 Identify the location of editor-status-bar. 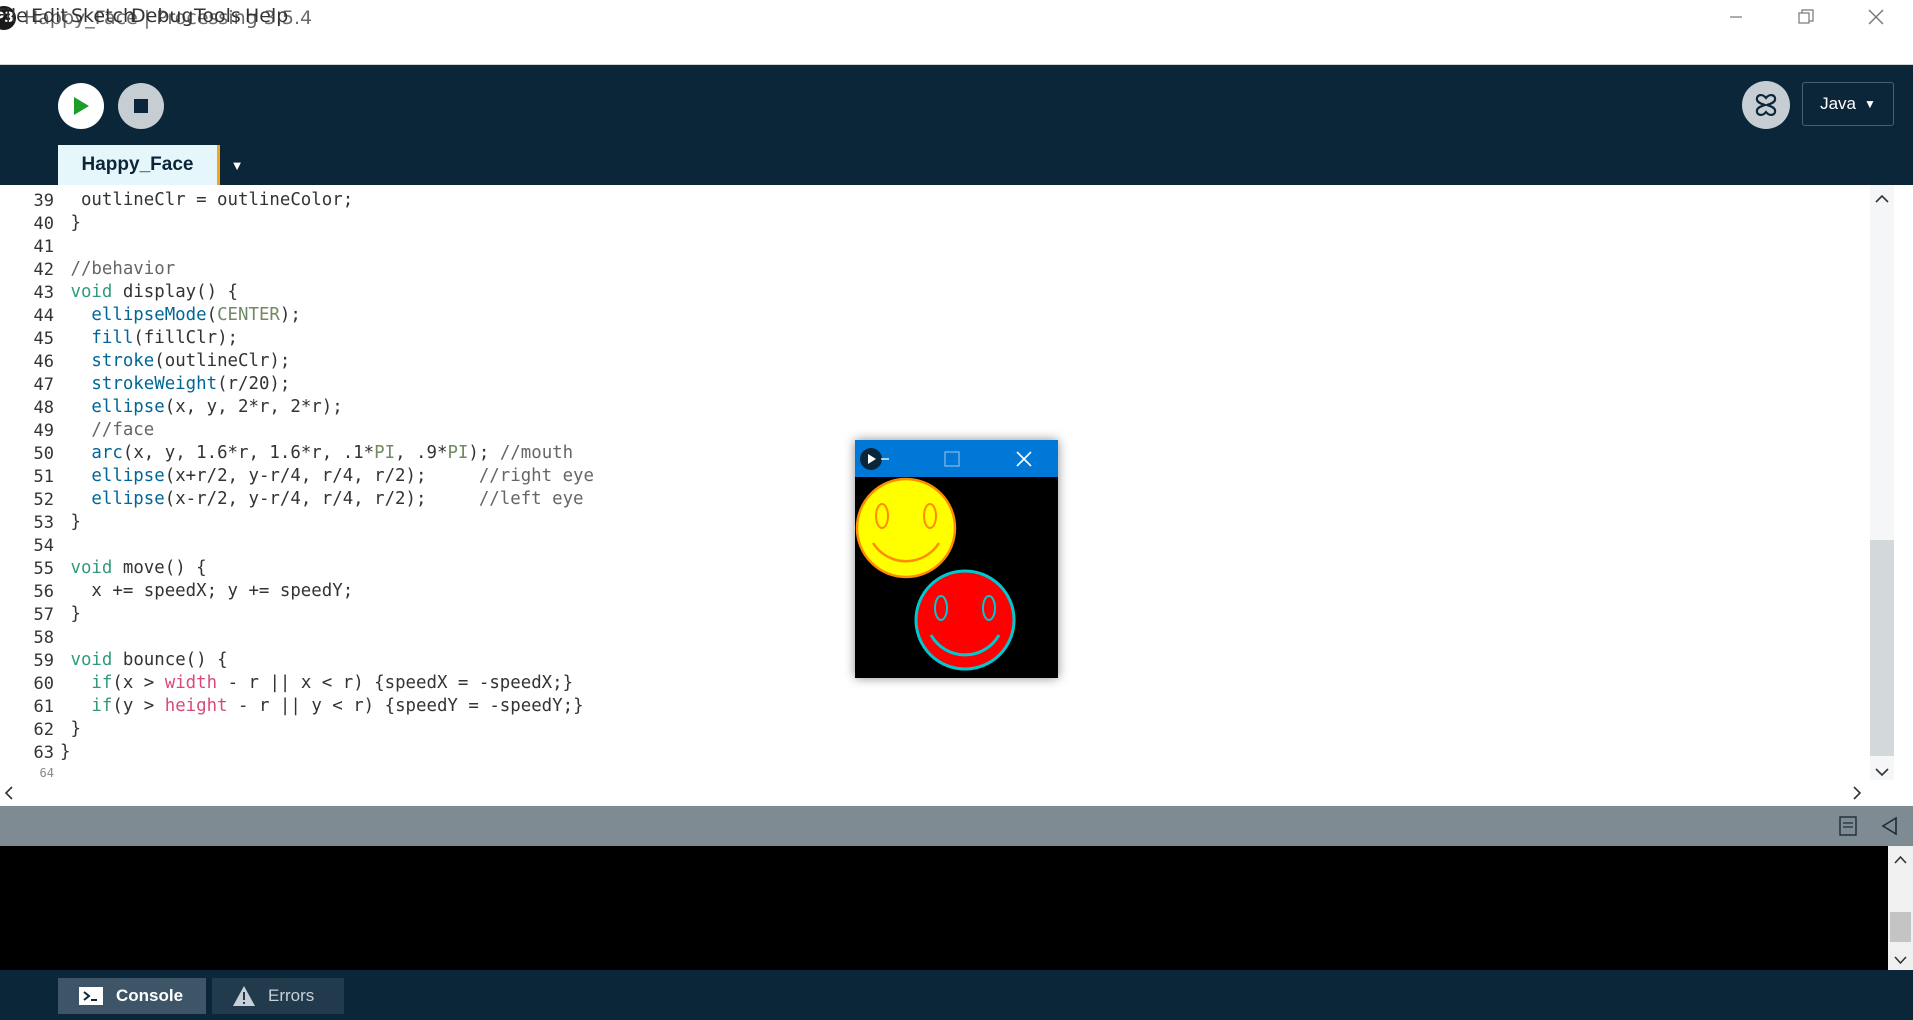
(956, 826).